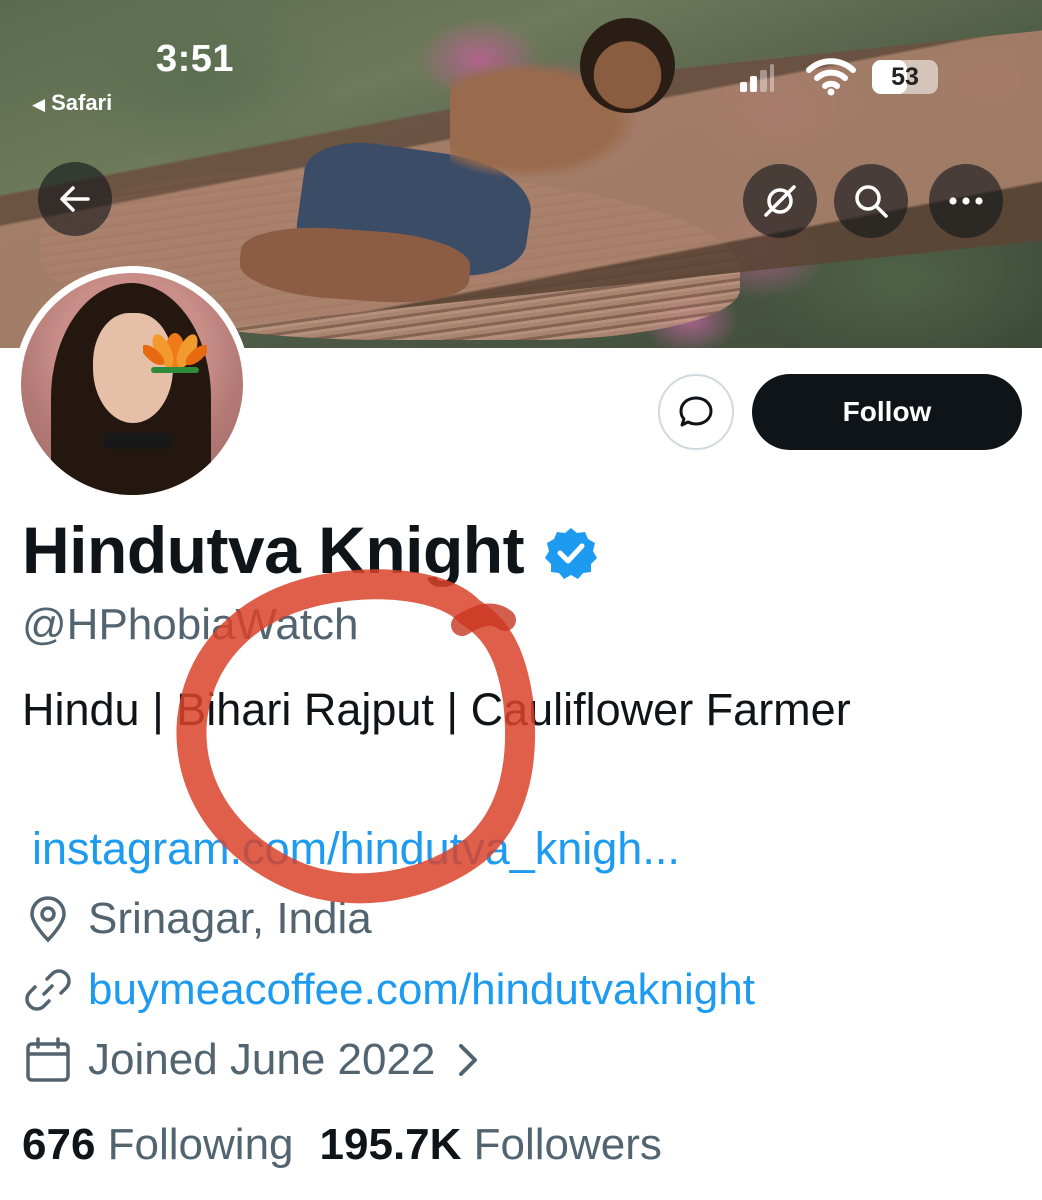 Image resolution: width=1042 pixels, height=1200 pixels. What do you see at coordinates (571, 553) in the screenshot?
I see `verified-badge-icon` at bounding box center [571, 553].